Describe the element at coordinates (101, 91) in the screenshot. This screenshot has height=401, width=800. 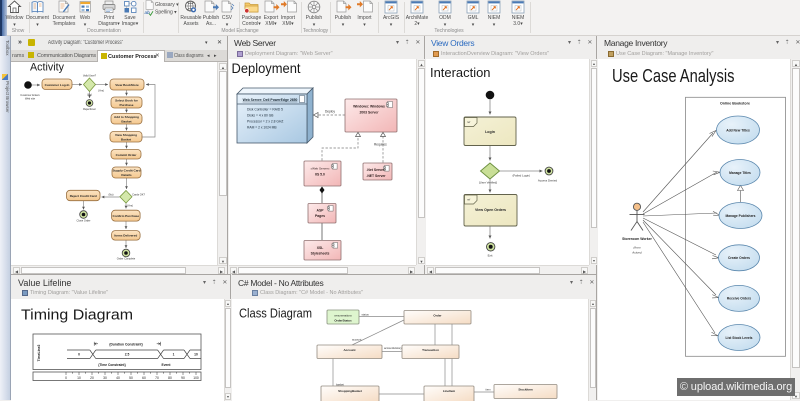
I see `svg-text: (Yes)` at that location.